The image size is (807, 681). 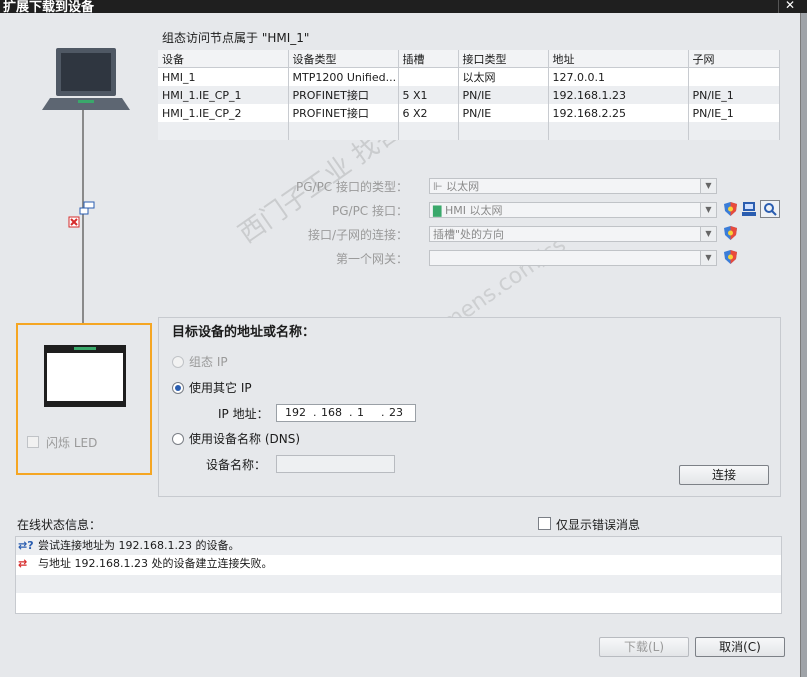 What do you see at coordinates (357, 235) in the screenshot?
I see `subnet-conn-label: 接口/子网的连接：` at bounding box center [357, 235].